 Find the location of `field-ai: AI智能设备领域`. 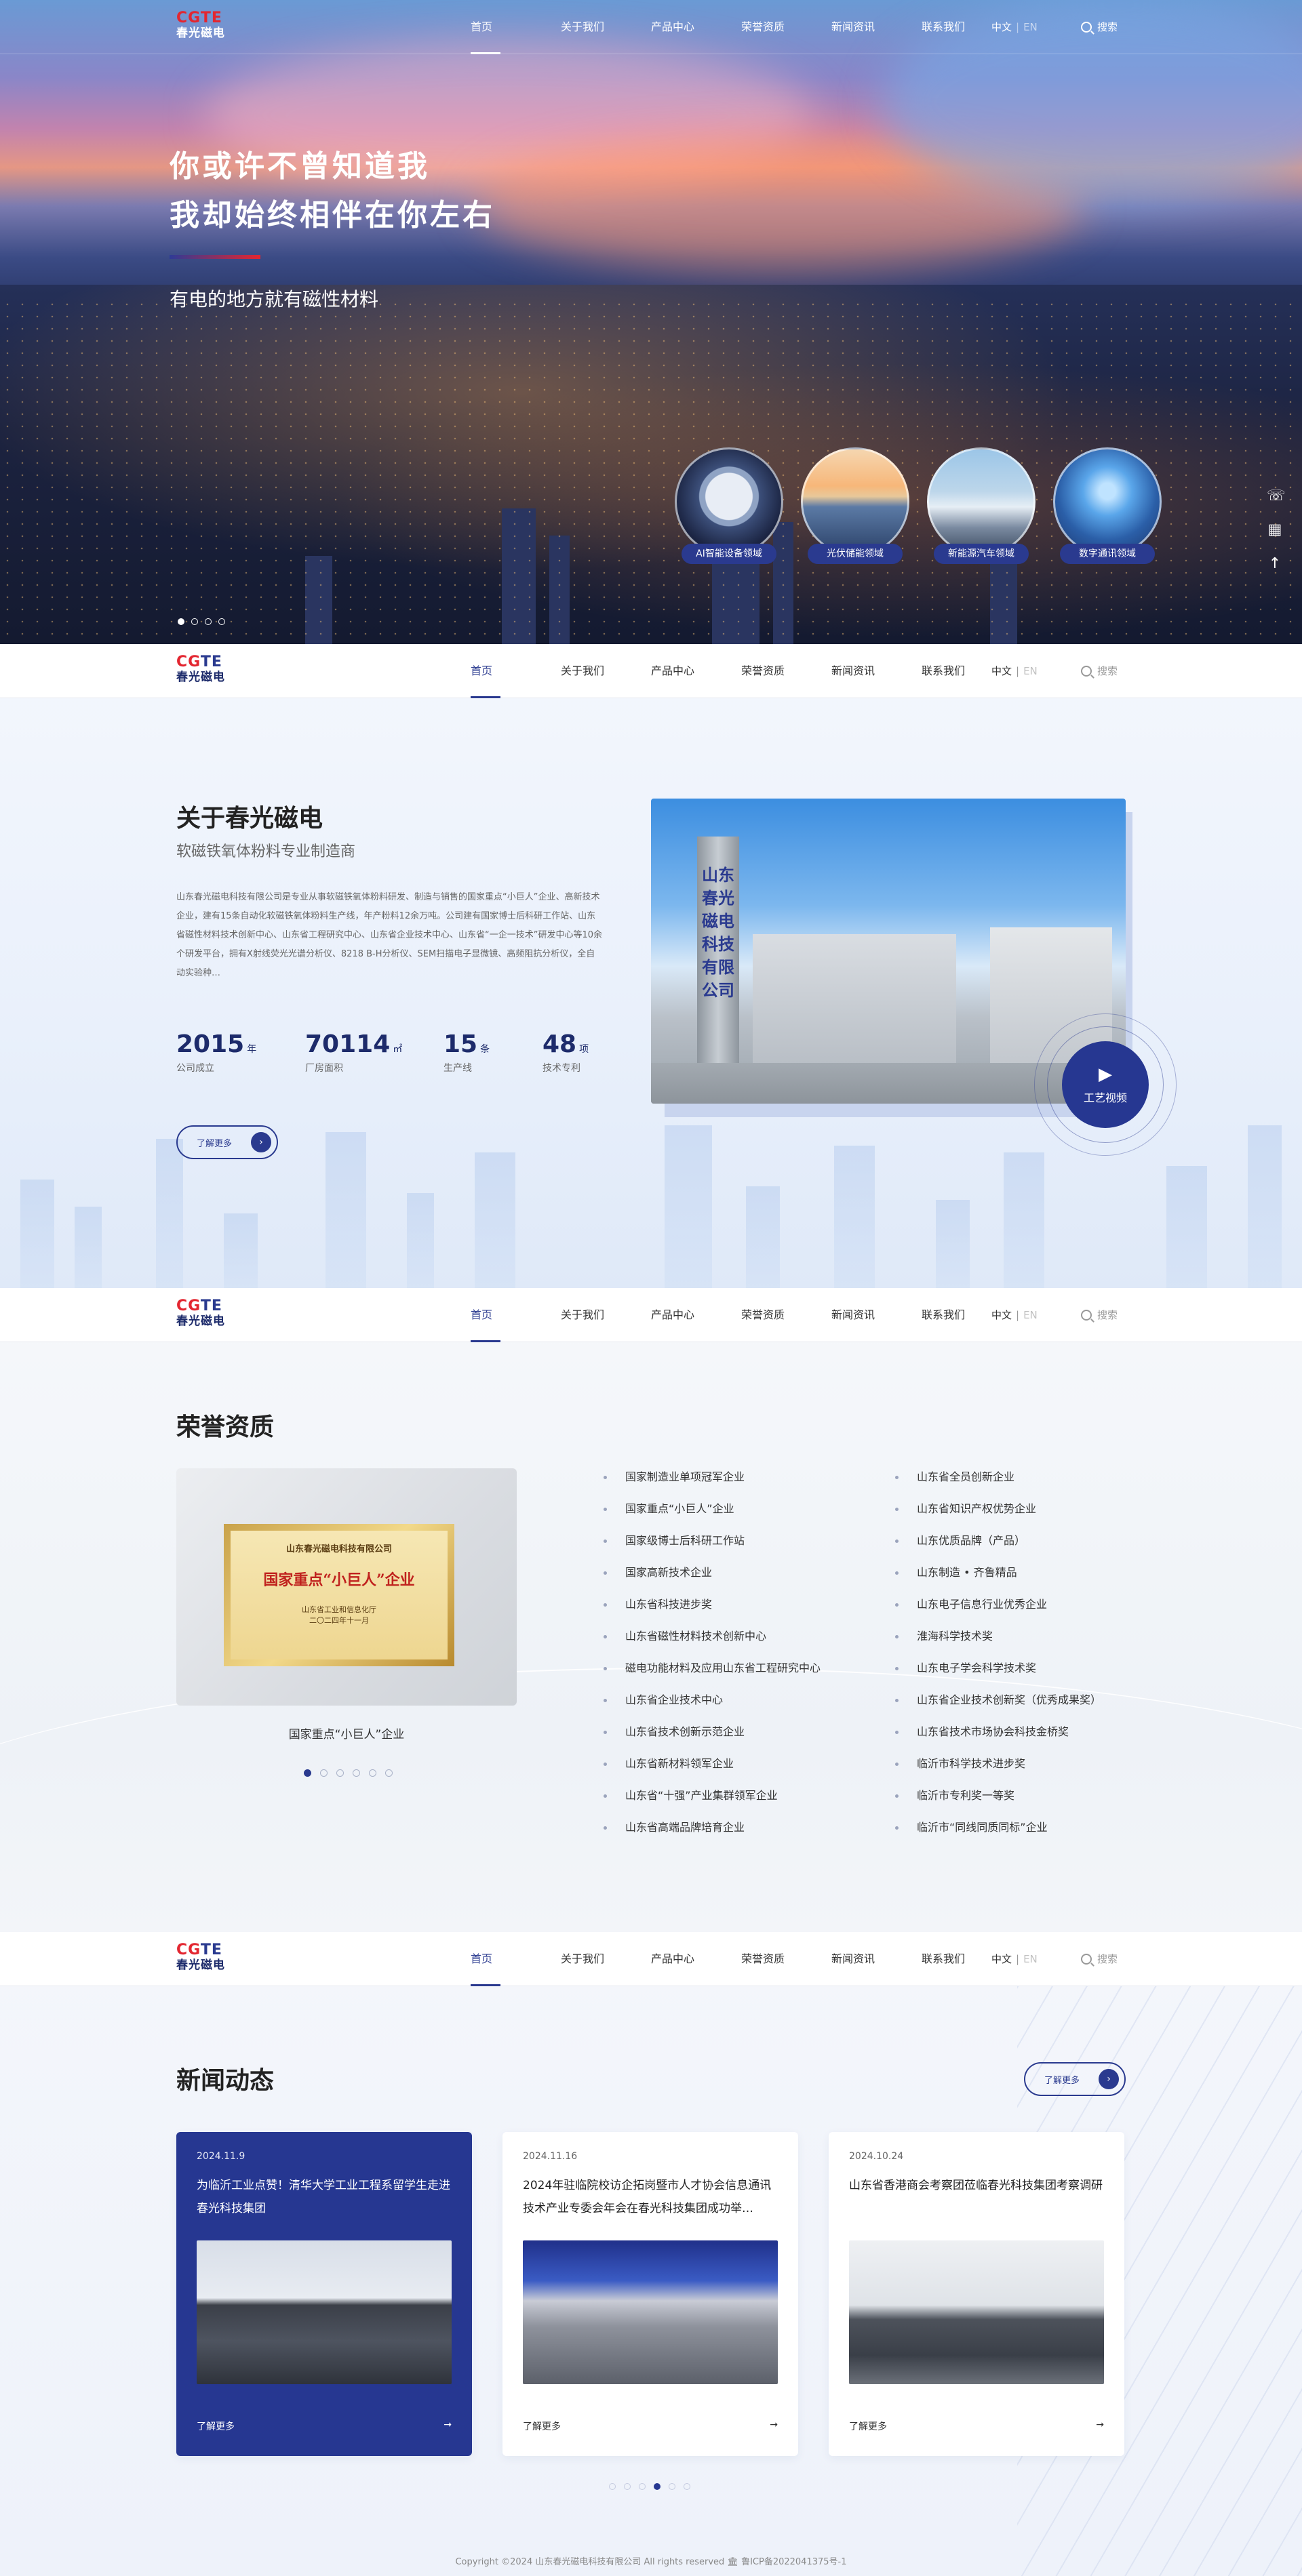

field-ai: AI智能设备领域 is located at coordinates (729, 505).